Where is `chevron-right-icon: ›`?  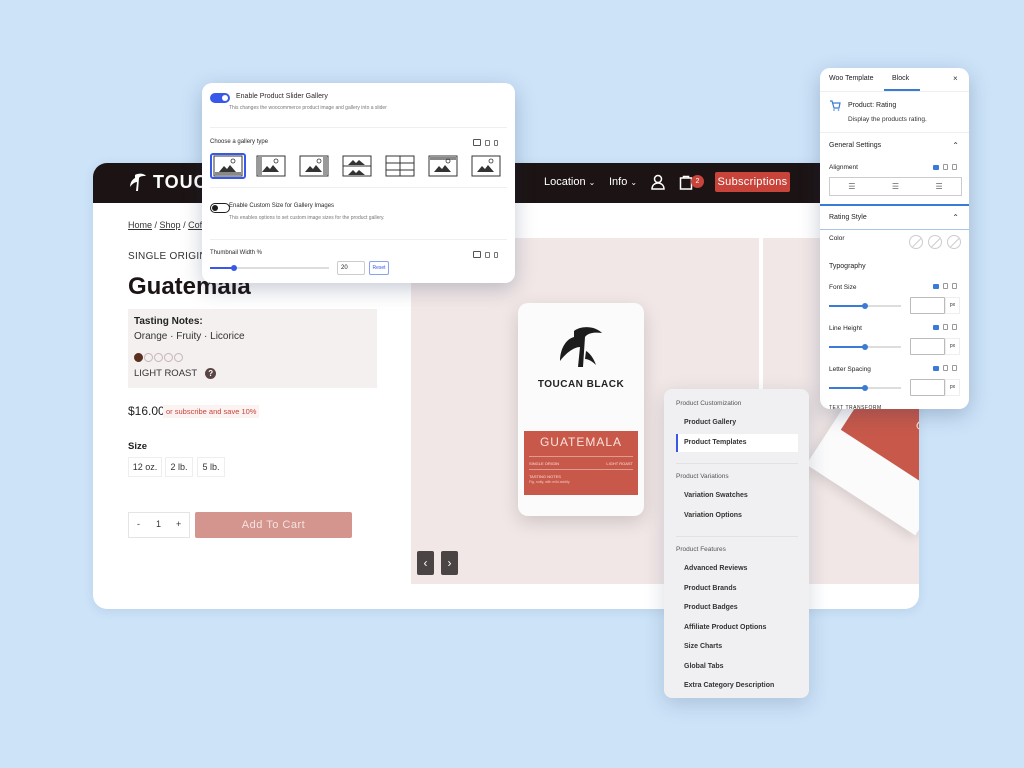 chevron-right-icon: › is located at coordinates (449, 563).